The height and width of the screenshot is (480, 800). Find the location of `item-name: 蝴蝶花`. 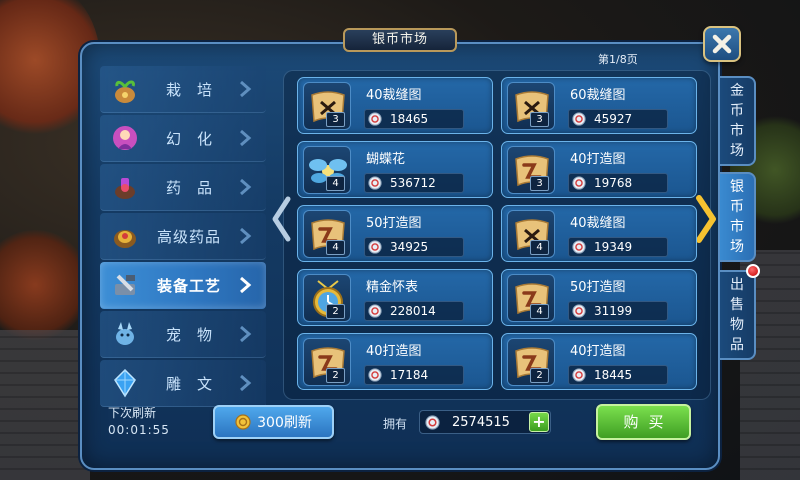

item-name: 蝴蝶花 is located at coordinates (386, 159).